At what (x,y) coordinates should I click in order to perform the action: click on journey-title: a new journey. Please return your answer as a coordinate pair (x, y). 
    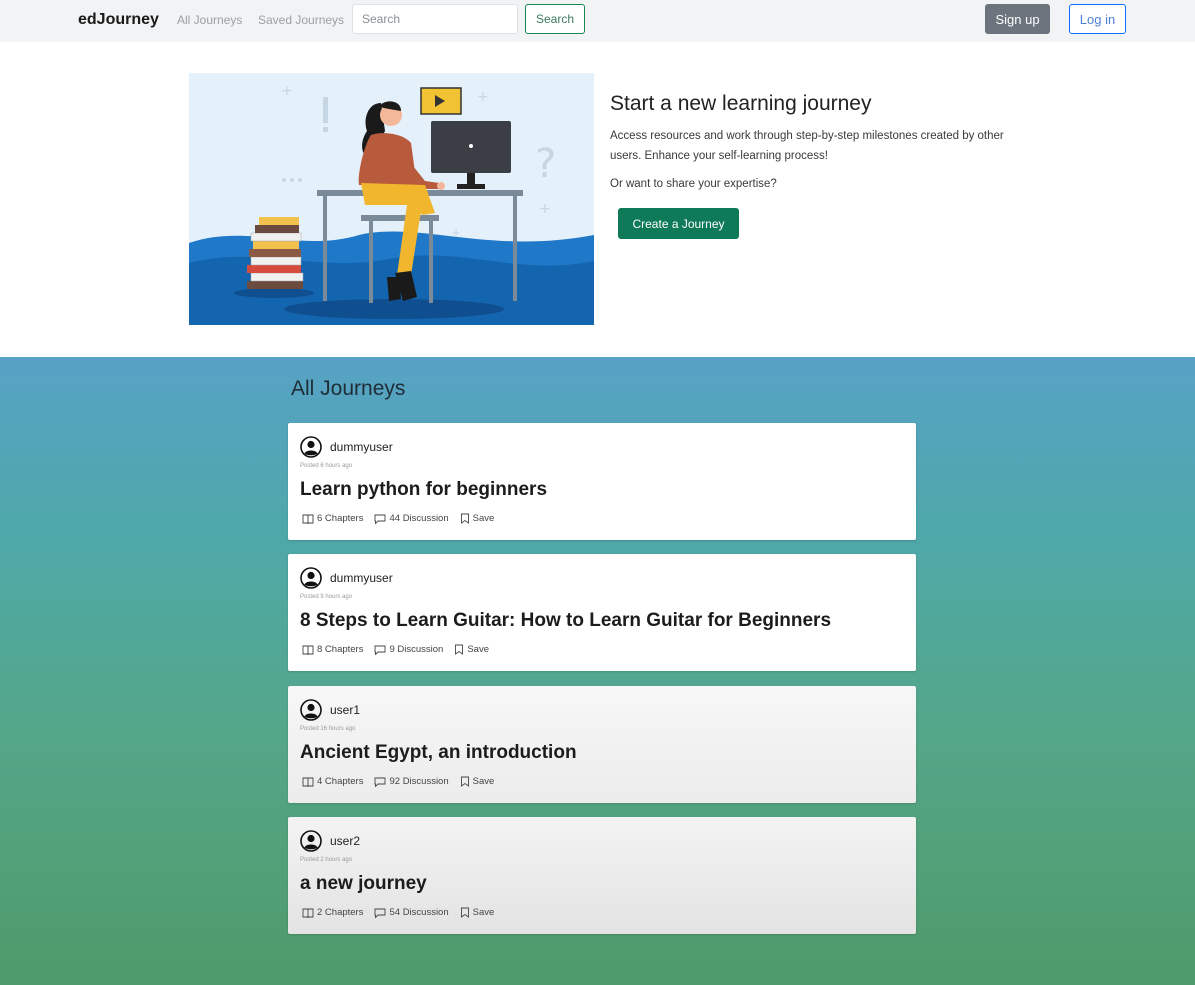
    Looking at the image, I should click on (363, 884).